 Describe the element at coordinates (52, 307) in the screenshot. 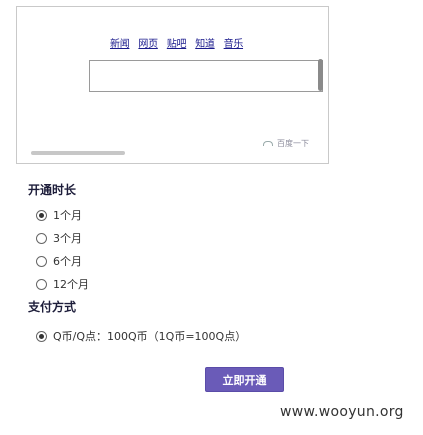

I see `payment-title: 支付方式` at that location.